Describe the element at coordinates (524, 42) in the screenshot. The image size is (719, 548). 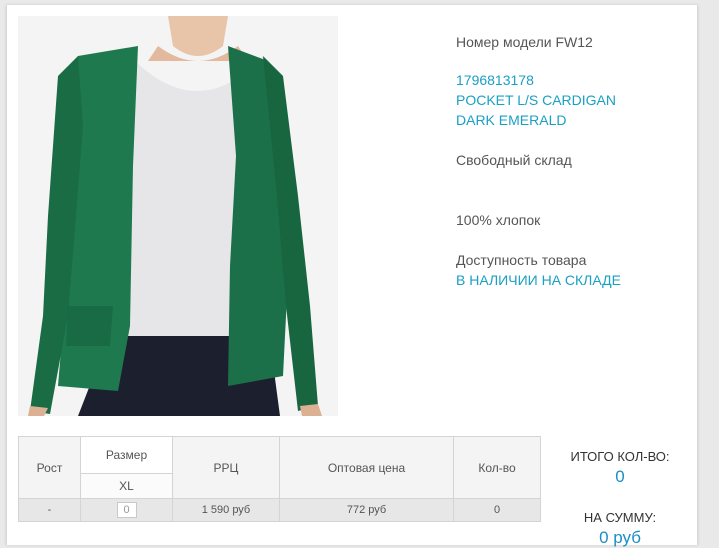
I see `model-number: Номер модели FW12` at that location.